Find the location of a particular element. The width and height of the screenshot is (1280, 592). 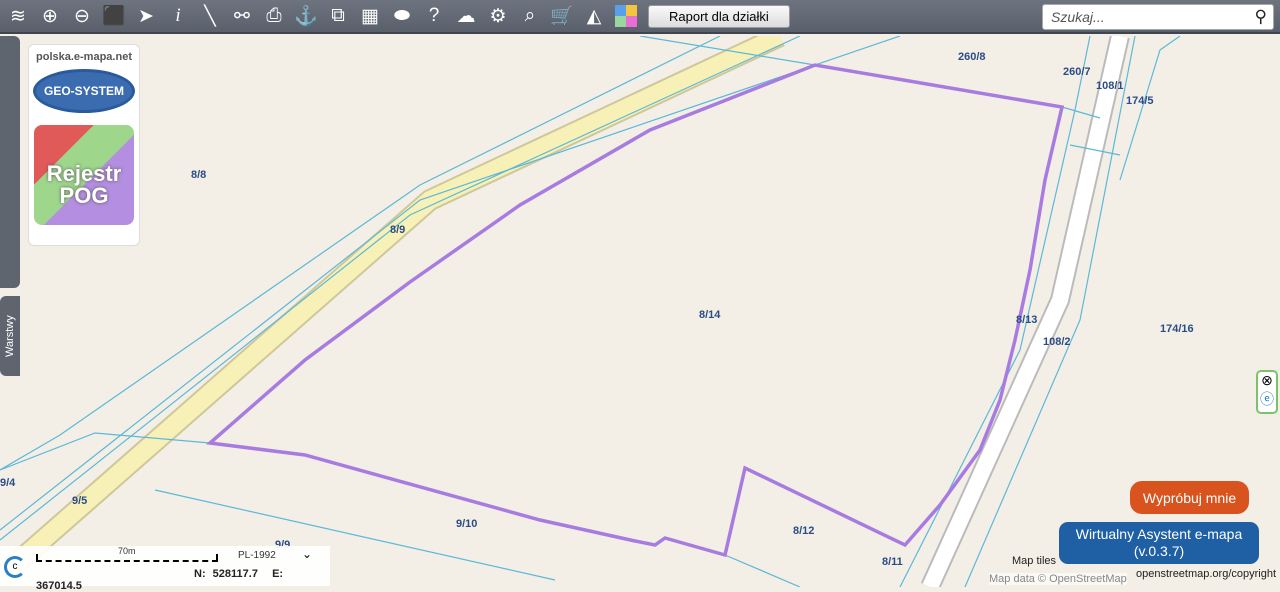

attribution-tiles: Map tiles is located at coordinates (1034, 561).